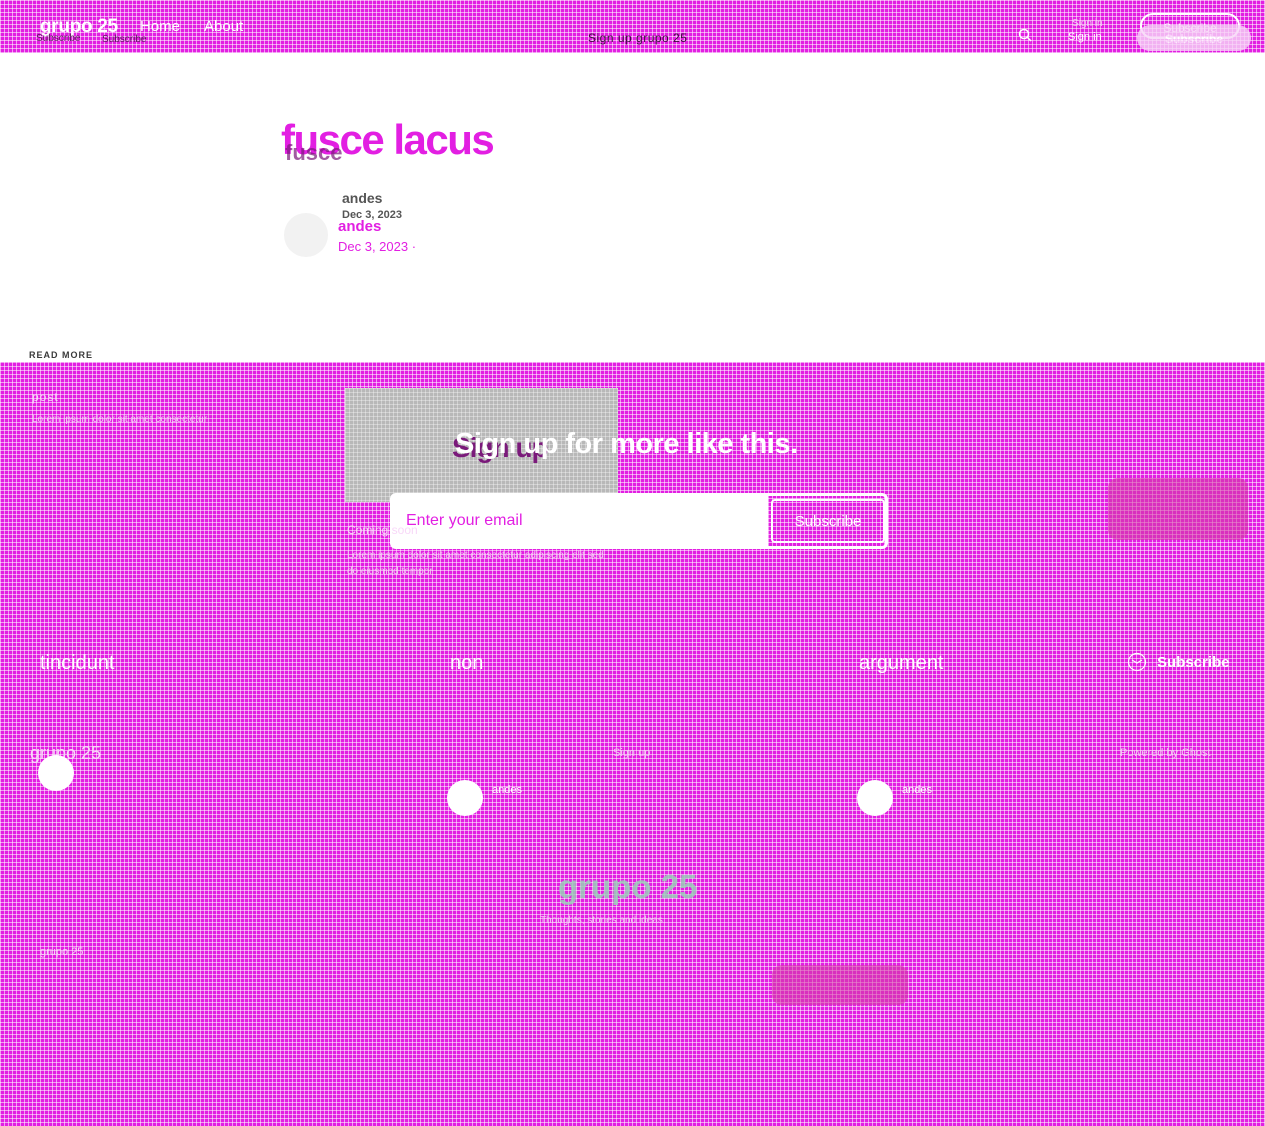  What do you see at coordinates (61, 355) in the screenshot?
I see `read-more-label: READ MORE` at bounding box center [61, 355].